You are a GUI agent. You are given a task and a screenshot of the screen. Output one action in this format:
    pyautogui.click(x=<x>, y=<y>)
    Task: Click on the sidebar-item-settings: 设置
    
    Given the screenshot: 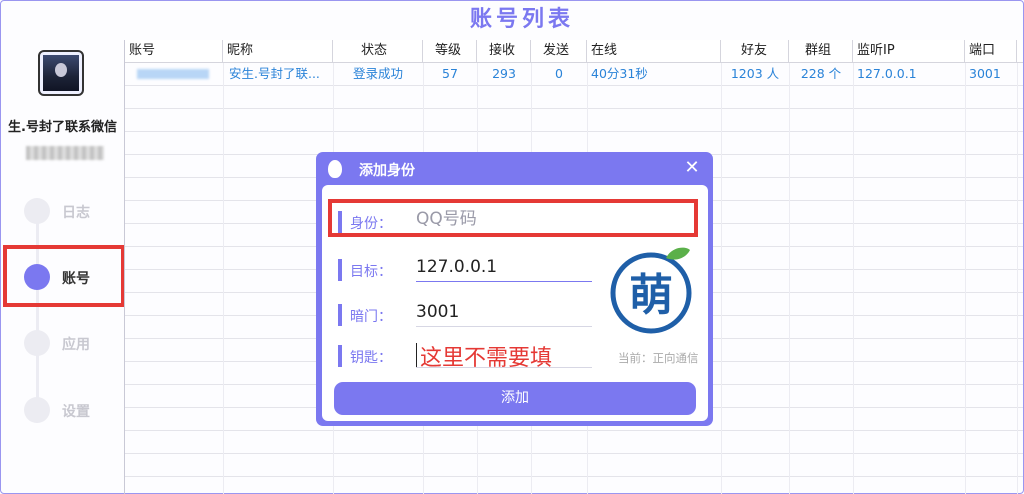 What is the action you would take?
    pyautogui.click(x=72, y=410)
    